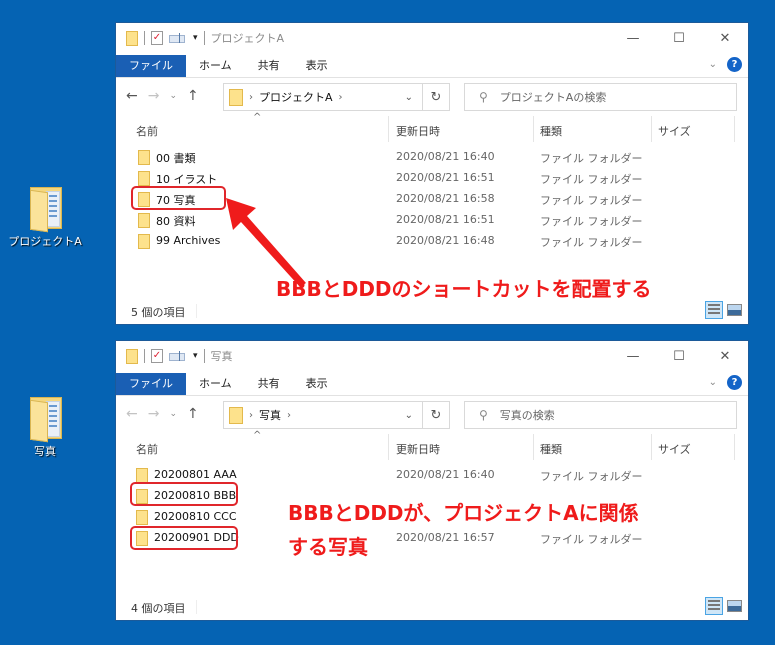 The height and width of the screenshot is (645, 775). What do you see at coordinates (432, 39) in the screenshot?
I see `title-bar: ✓ ▾ プロジェクトA — ☐ ✕` at bounding box center [432, 39].